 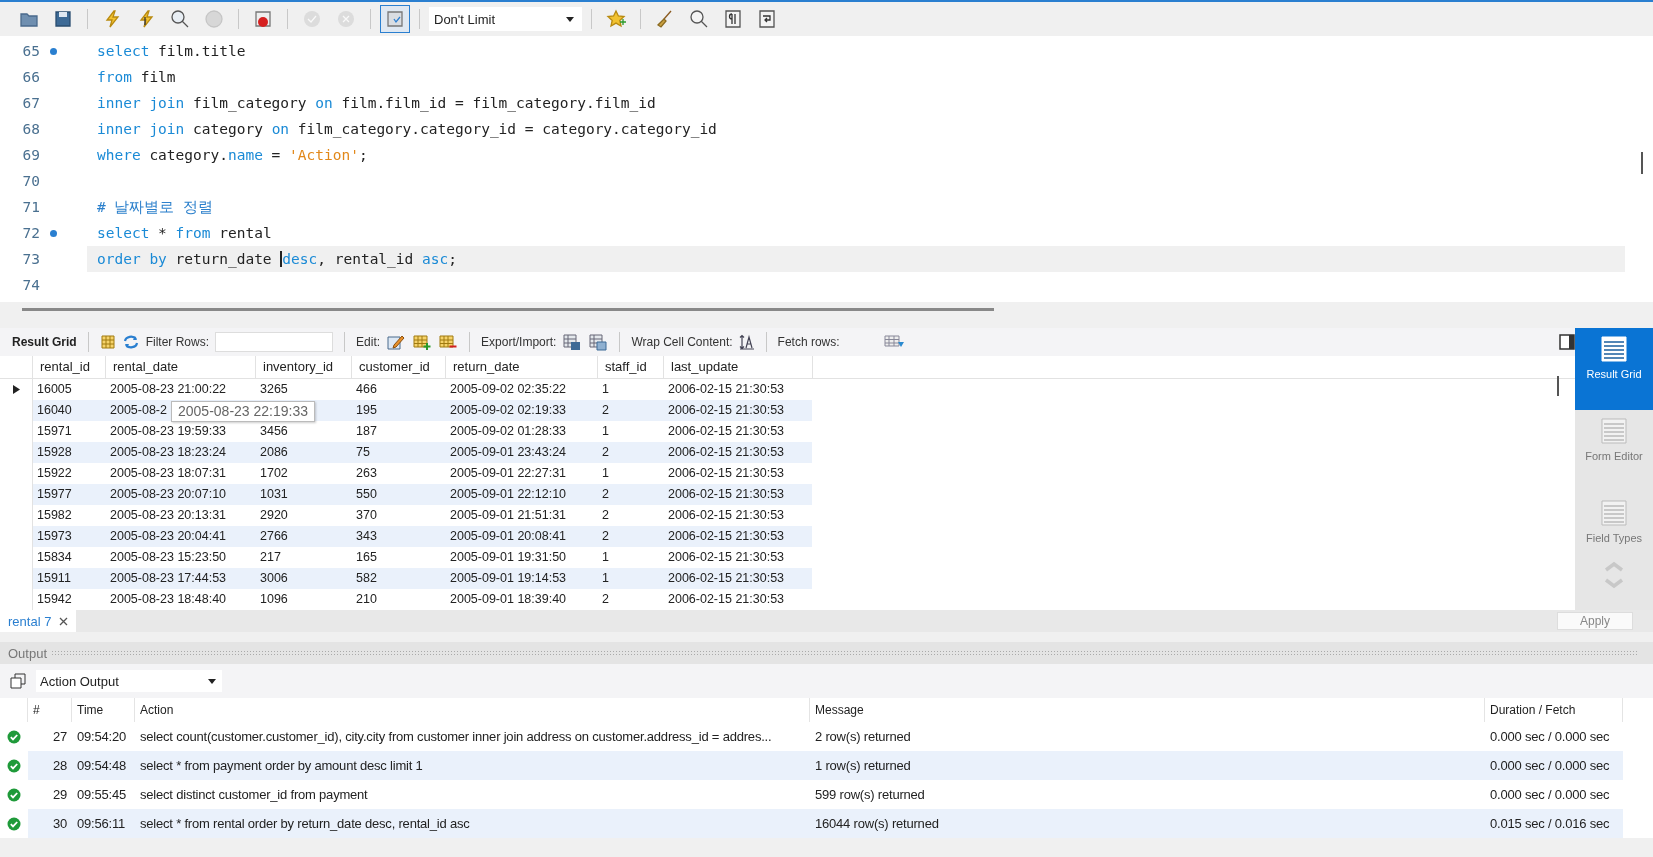 What do you see at coordinates (274, 431) in the screenshot?
I see `table-cell: 3456` at bounding box center [274, 431].